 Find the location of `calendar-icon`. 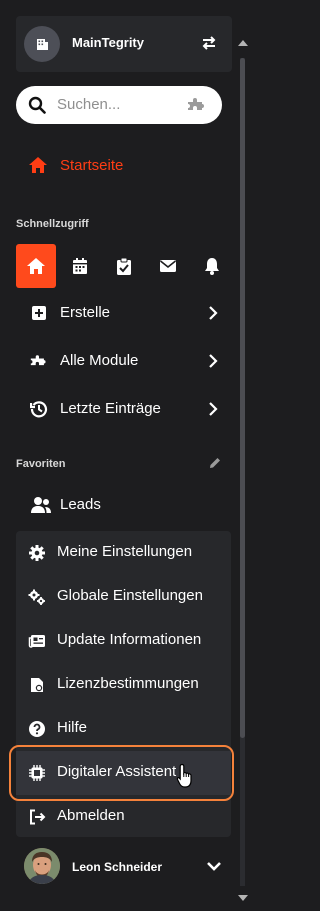

calendar-icon is located at coordinates (80, 266).